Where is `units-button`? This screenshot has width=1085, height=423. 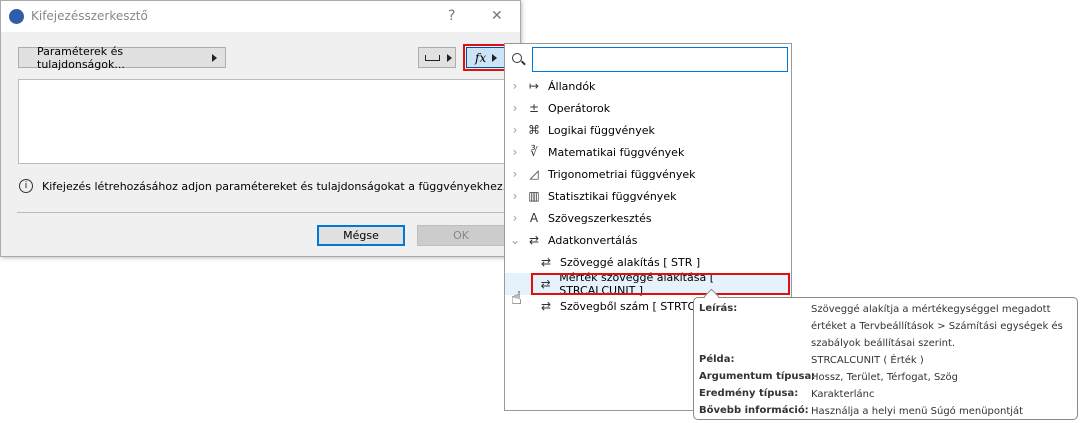 units-button is located at coordinates (437, 57).